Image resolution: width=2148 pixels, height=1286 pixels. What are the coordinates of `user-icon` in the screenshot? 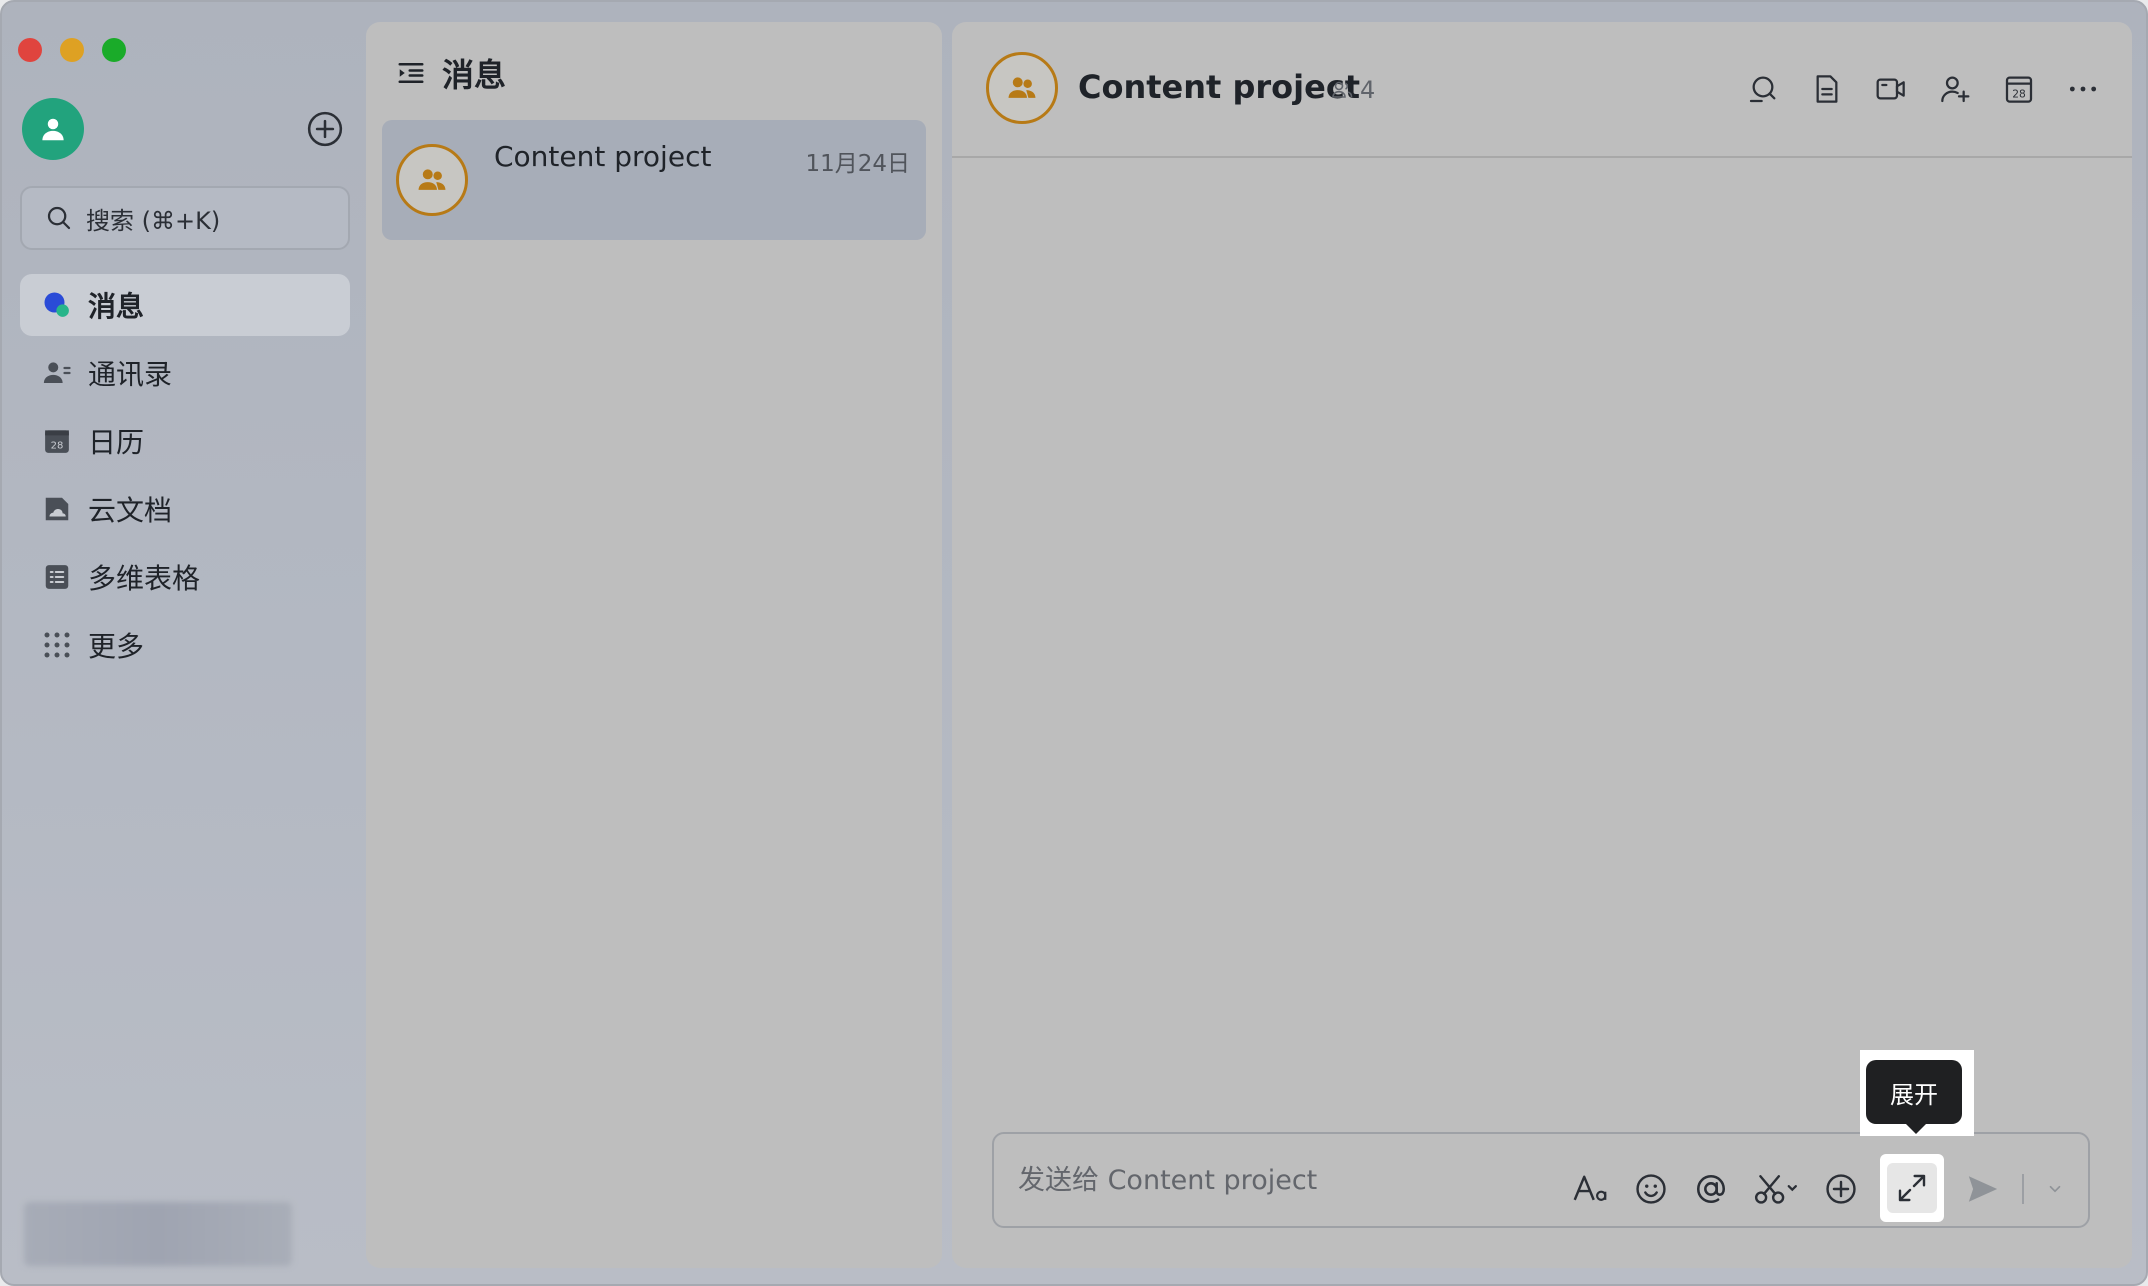 It's located at (53, 129).